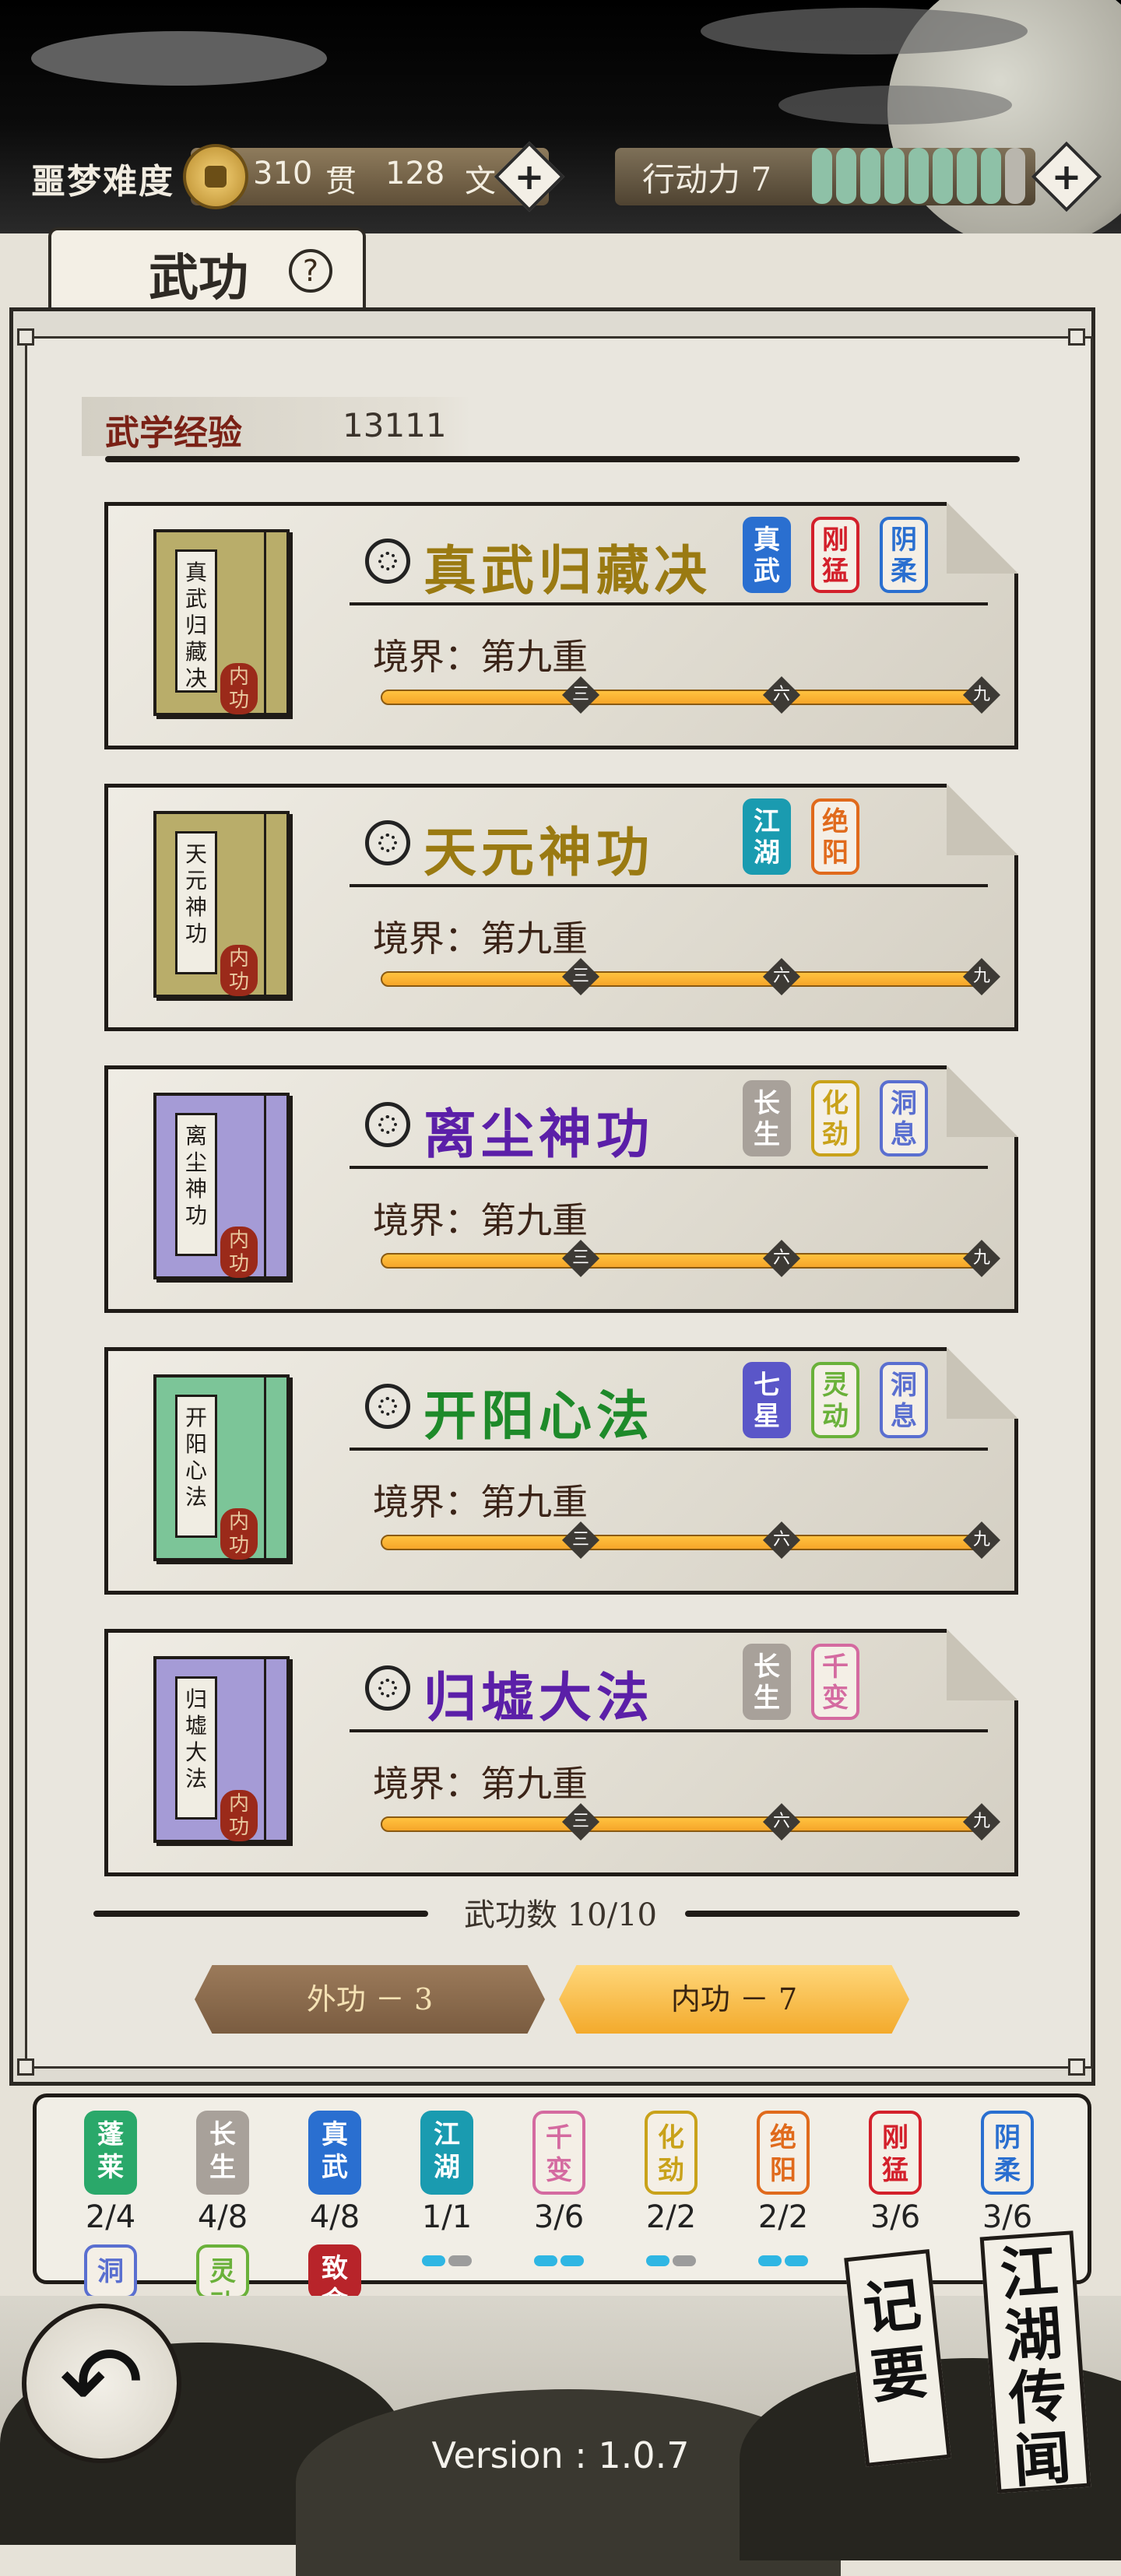  What do you see at coordinates (835, 837) in the screenshot?
I see `attribute-tag: 绝阳` at bounding box center [835, 837].